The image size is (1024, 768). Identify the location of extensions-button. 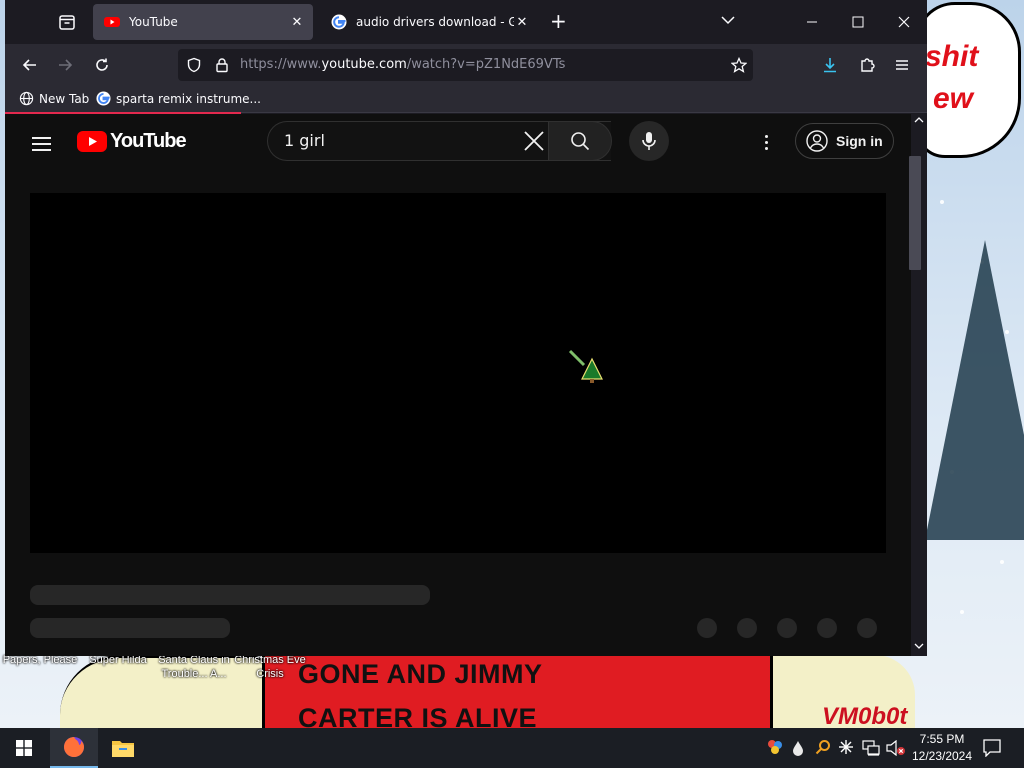
(867, 65).